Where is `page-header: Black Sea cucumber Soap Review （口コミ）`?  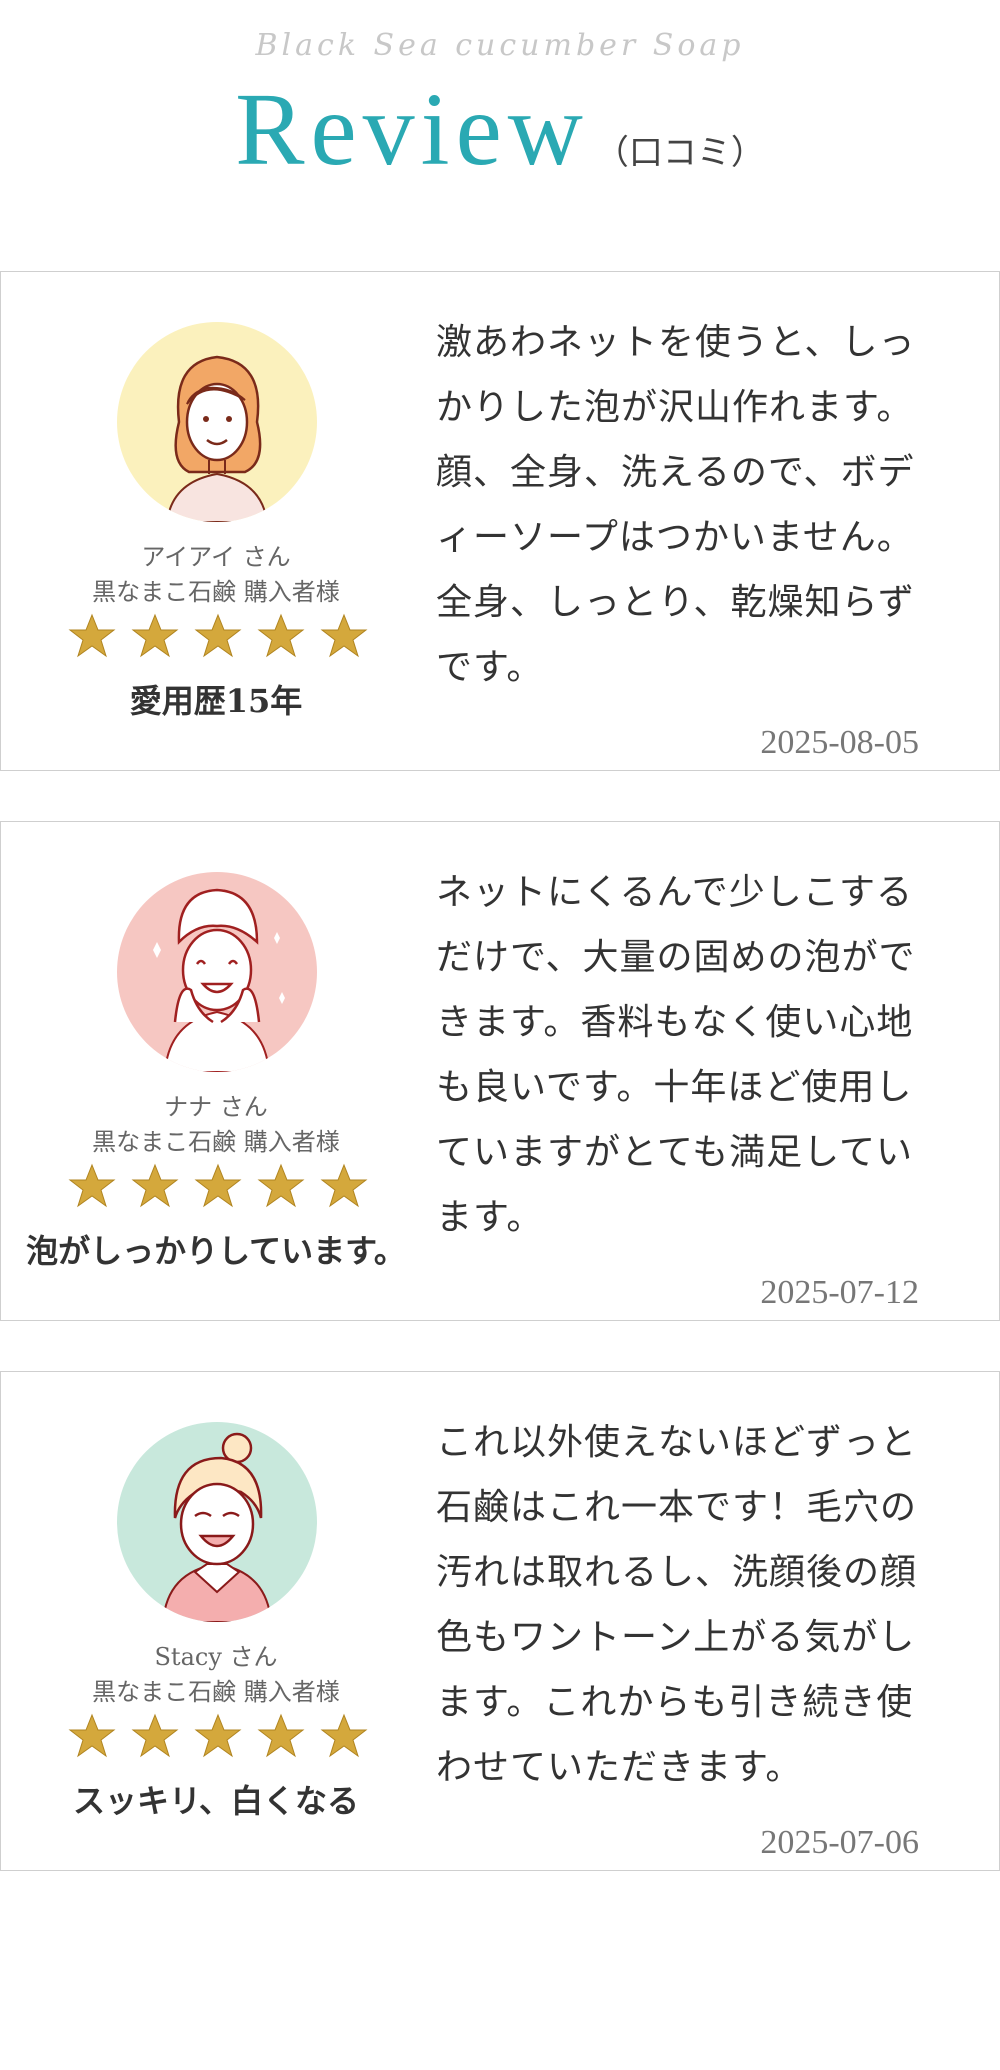
page-header: Black Sea cucumber Soap Review （口コミ） is located at coordinates (500, 100).